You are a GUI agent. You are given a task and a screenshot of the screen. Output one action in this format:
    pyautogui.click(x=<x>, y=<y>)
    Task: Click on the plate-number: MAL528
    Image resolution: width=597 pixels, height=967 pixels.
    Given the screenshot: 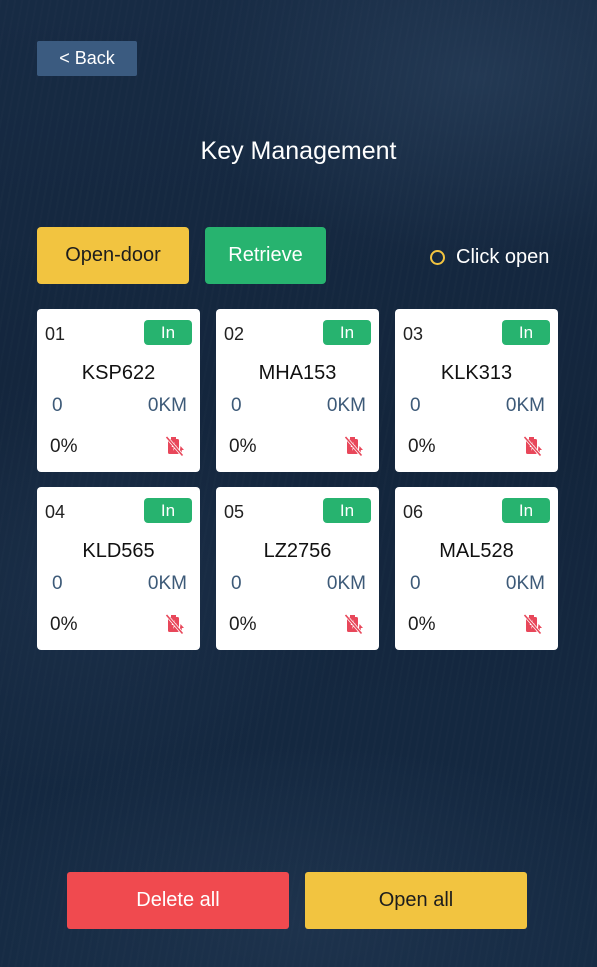 What is the action you would take?
    pyautogui.click(x=476, y=551)
    